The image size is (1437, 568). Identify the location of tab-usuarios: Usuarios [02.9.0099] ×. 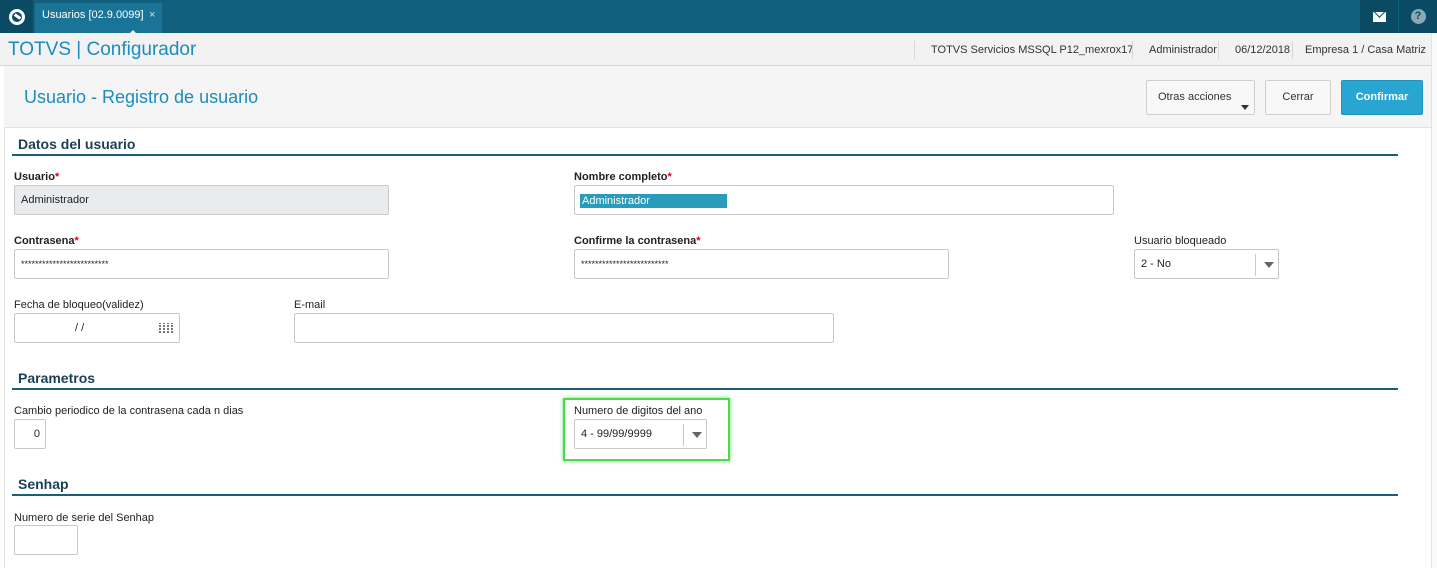
(98, 19).